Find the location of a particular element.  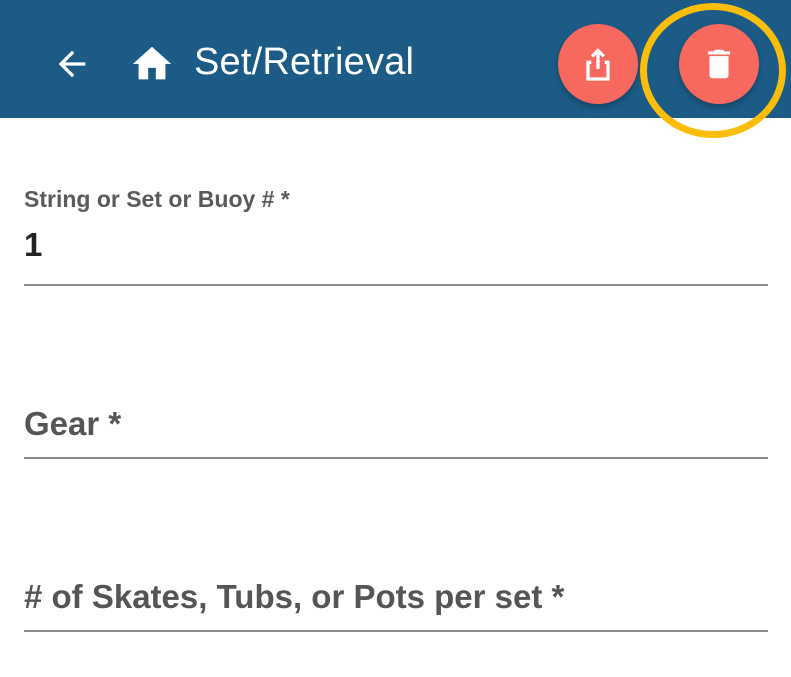

delete-button is located at coordinates (719, 64).